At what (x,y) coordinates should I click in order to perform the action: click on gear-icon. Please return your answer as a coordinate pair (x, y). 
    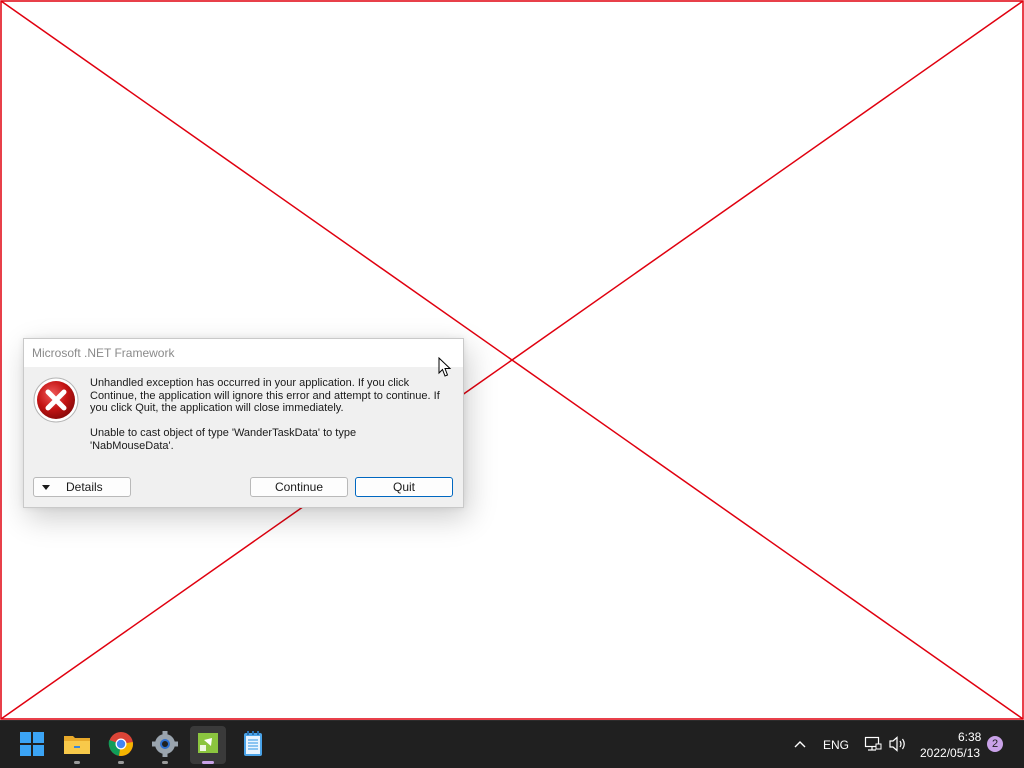
    Looking at the image, I should click on (165, 744).